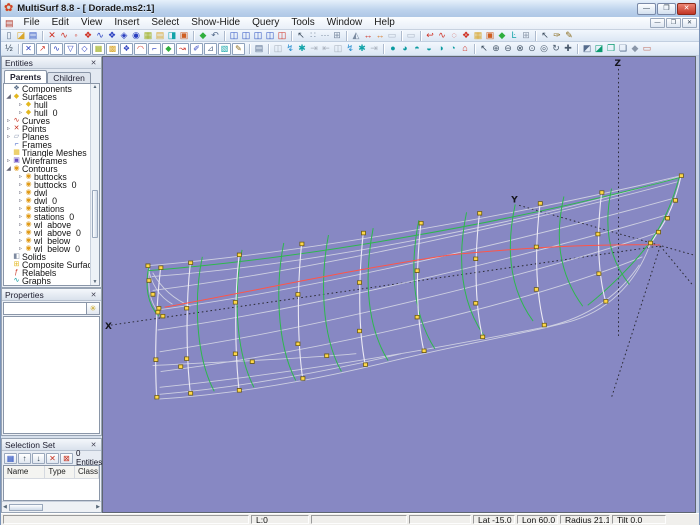 The width and height of the screenshot is (700, 525). What do you see at coordinates (47, 265) in the screenshot?
I see `tree-item: ⊞ Composite Surfaces` at bounding box center [47, 265].